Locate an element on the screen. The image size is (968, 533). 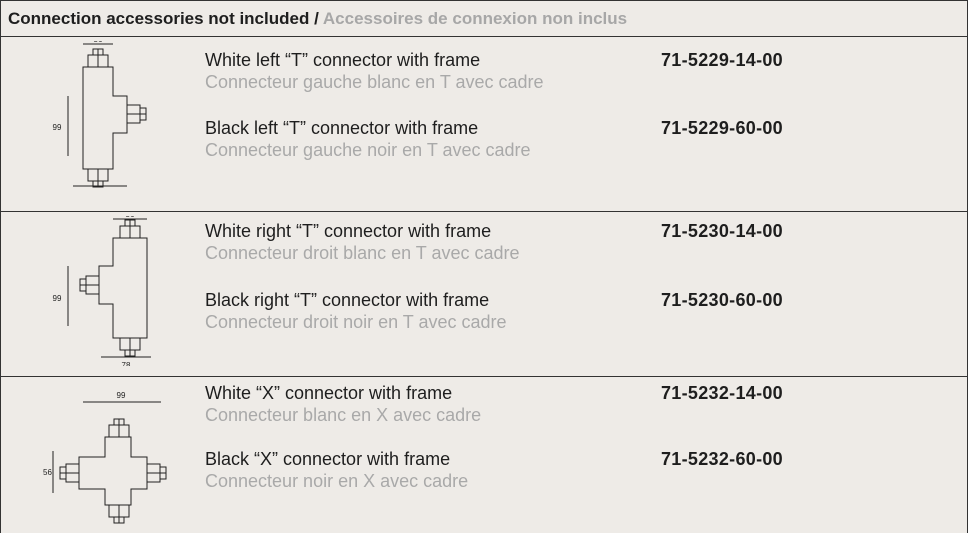
product-code: 71-5230-60-00 is located at coordinates (722, 300).